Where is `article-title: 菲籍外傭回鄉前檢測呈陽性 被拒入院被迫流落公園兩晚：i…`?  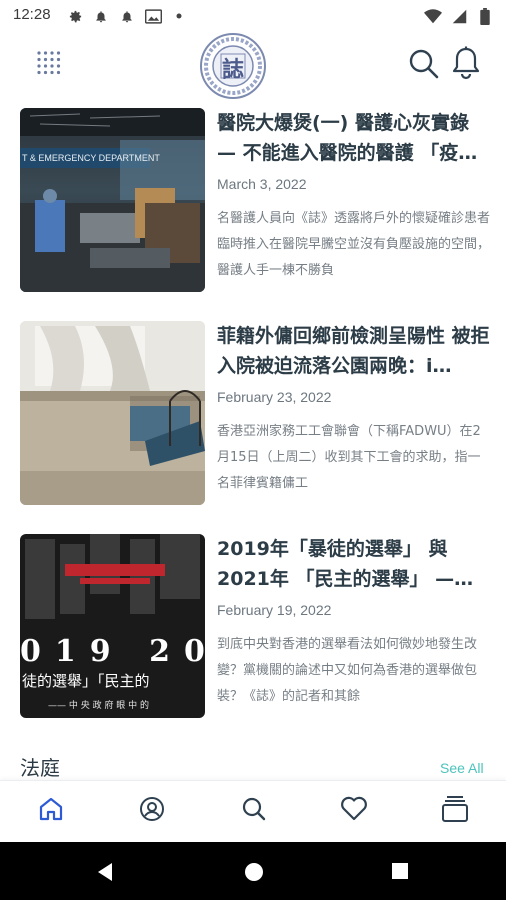 article-title: 菲籍外傭回鄉前檢測呈陽性 被拒入院被迫流落公園兩晚：i… is located at coordinates (354, 351).